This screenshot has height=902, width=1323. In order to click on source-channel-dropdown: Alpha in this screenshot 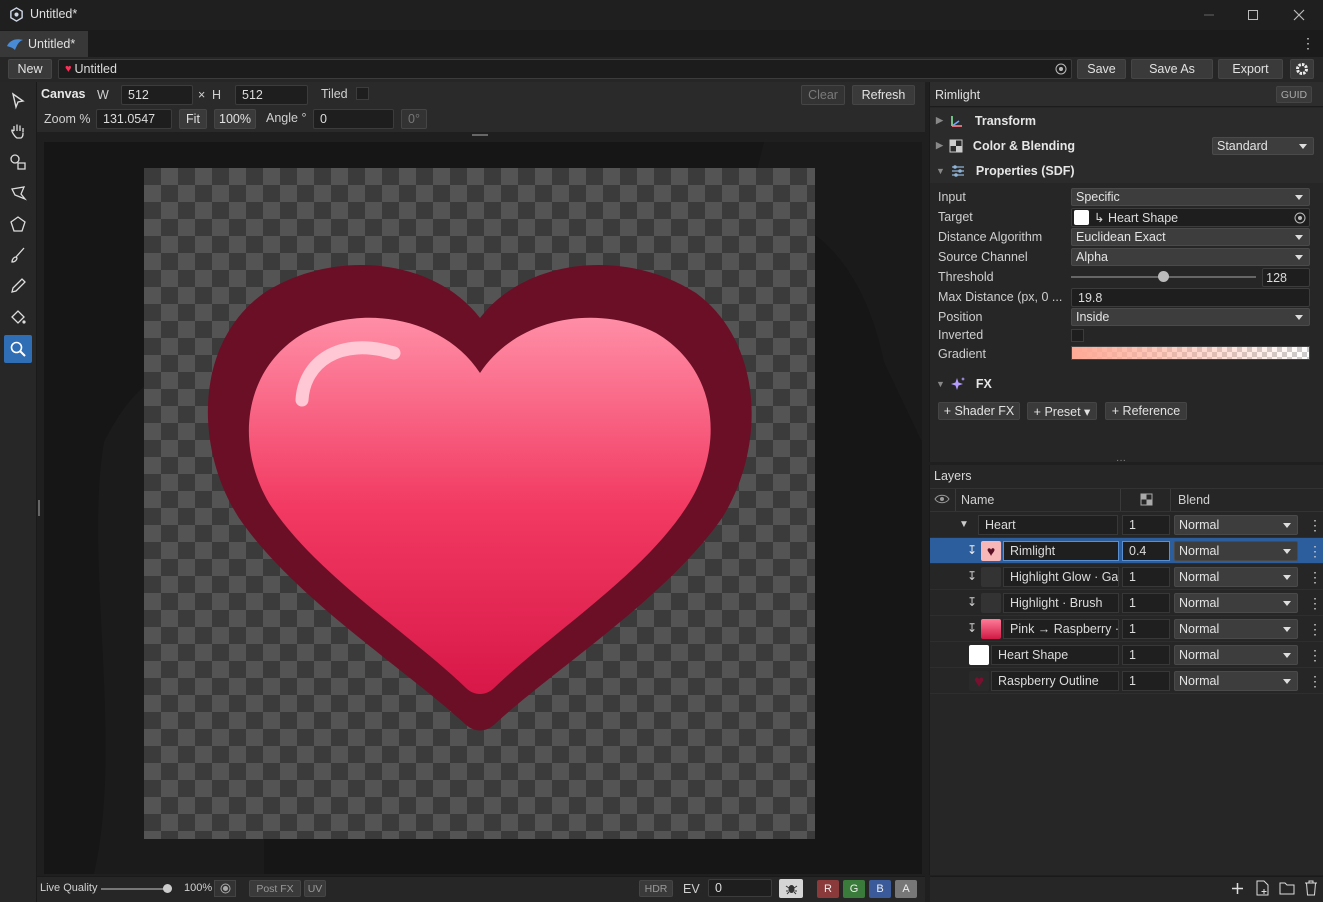, I will do `click(1190, 257)`.